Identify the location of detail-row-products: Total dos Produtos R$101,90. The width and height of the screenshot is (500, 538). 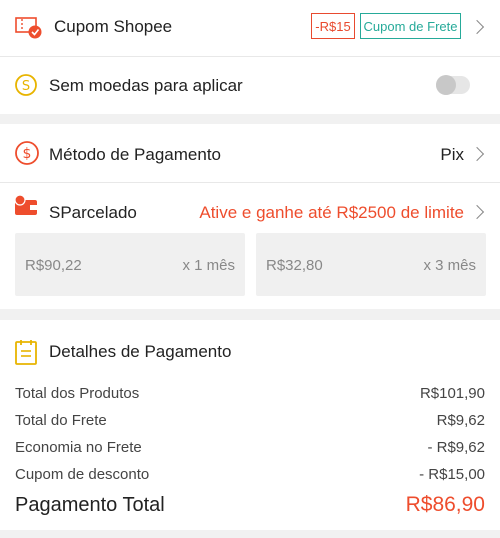
(250, 394).